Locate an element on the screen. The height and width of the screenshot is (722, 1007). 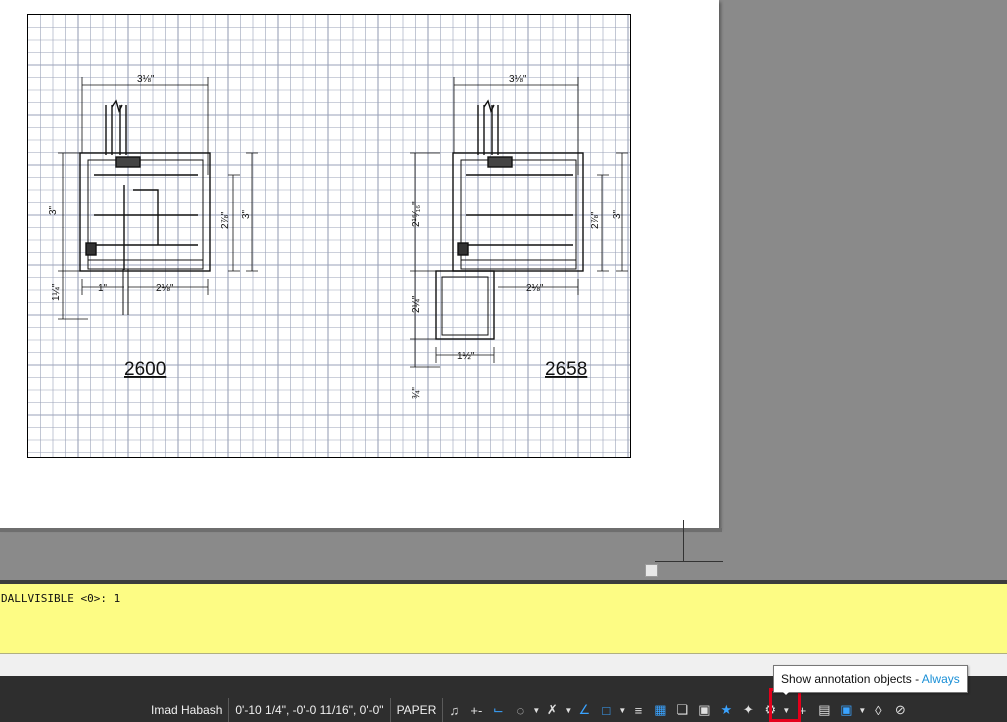
scrollbar-thumb is located at coordinates (651, 570).